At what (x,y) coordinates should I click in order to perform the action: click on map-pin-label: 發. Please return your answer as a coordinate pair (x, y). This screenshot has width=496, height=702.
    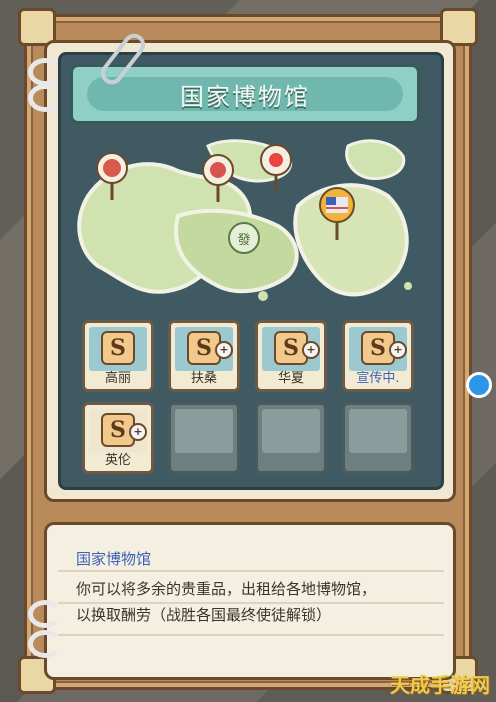
    Looking at the image, I should click on (244, 240).